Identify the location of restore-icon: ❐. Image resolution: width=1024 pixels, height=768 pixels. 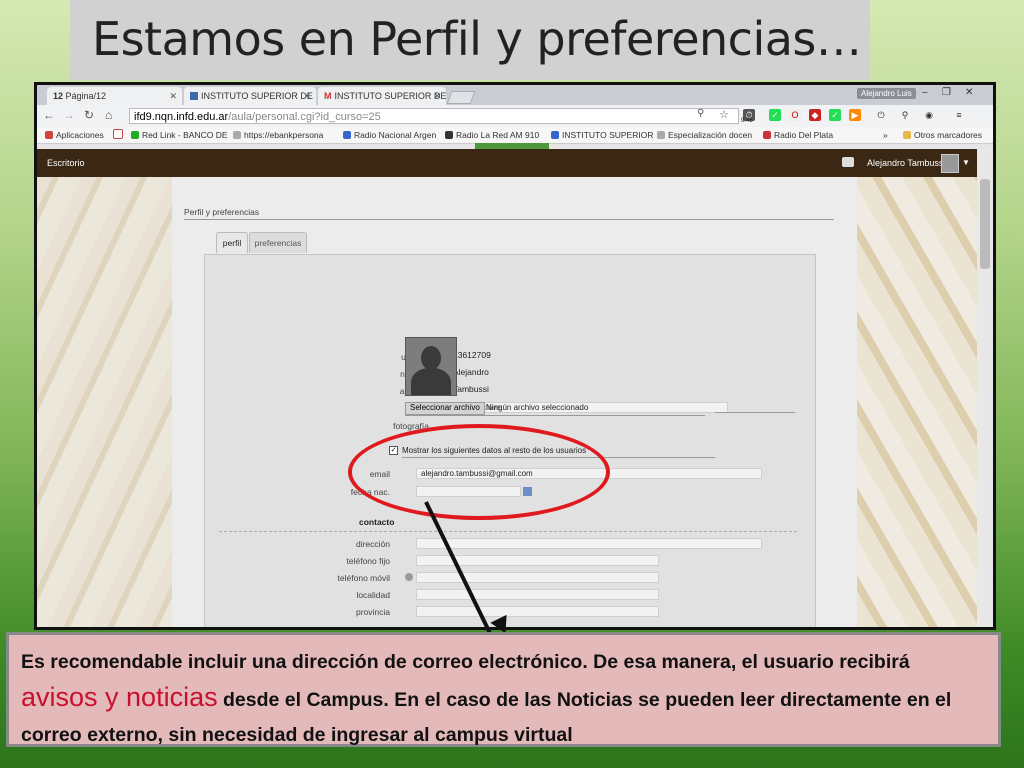
(946, 92).